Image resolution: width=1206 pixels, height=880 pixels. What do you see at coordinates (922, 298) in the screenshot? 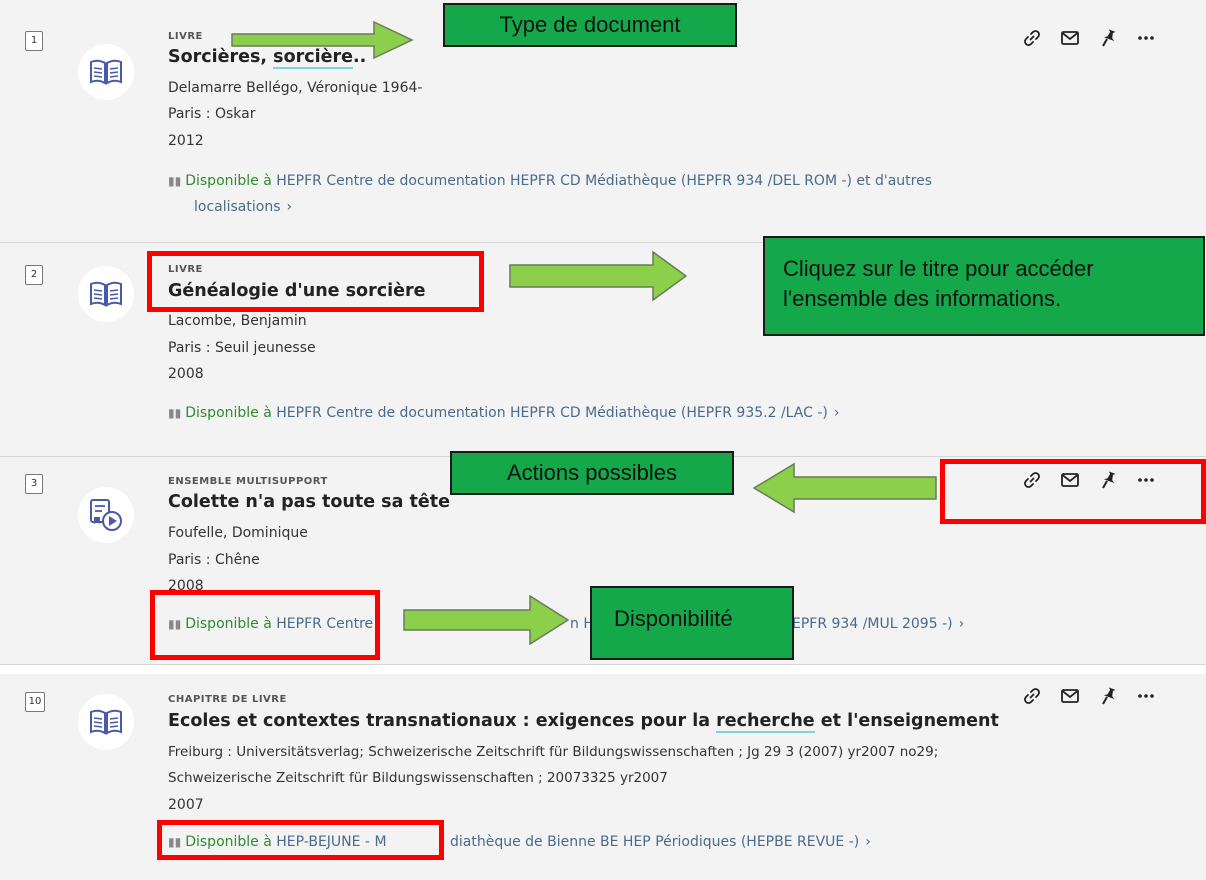
I see `annotation-text: l'ensemble des informations.` at bounding box center [922, 298].